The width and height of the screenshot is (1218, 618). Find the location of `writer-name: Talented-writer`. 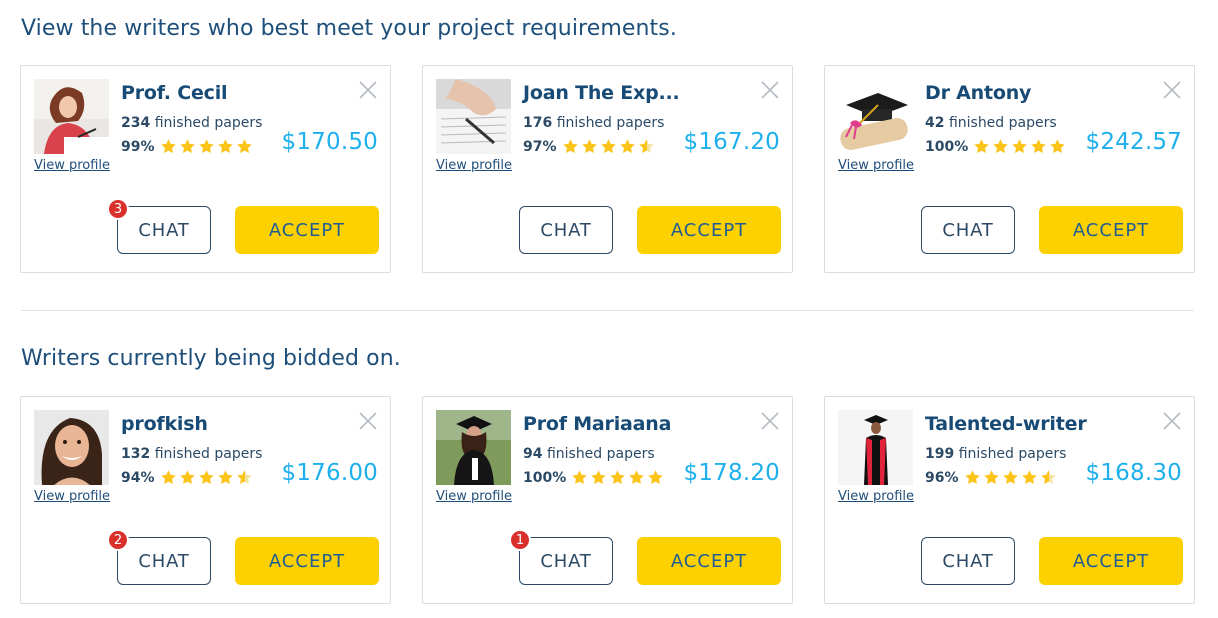

writer-name: Talented-writer is located at coordinates (1006, 424).